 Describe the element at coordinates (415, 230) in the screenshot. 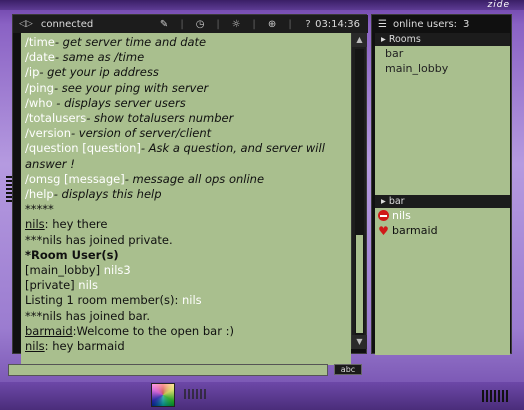

I see `member-name: barmaid` at that location.